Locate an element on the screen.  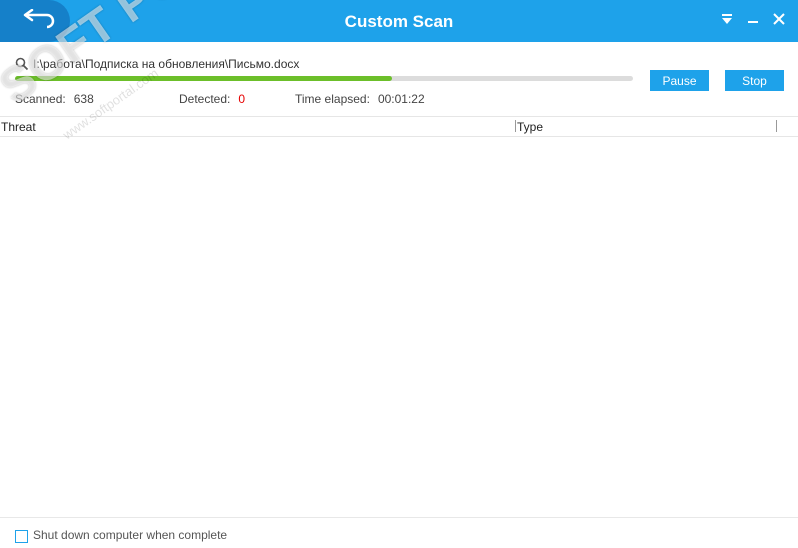
search-icon is located at coordinates (22, 64).